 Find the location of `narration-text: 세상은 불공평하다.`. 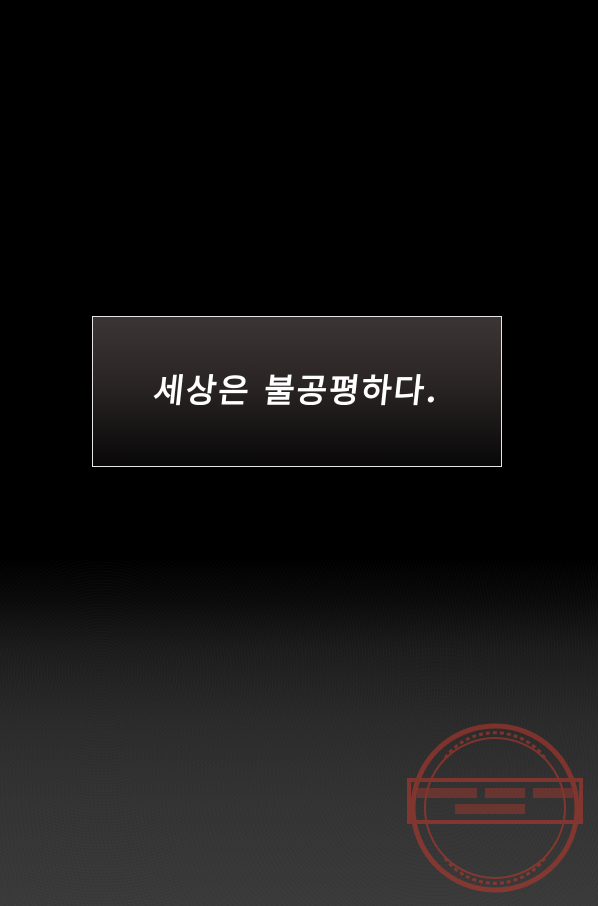

narration-text: 세상은 불공평하다. is located at coordinates (296, 390).